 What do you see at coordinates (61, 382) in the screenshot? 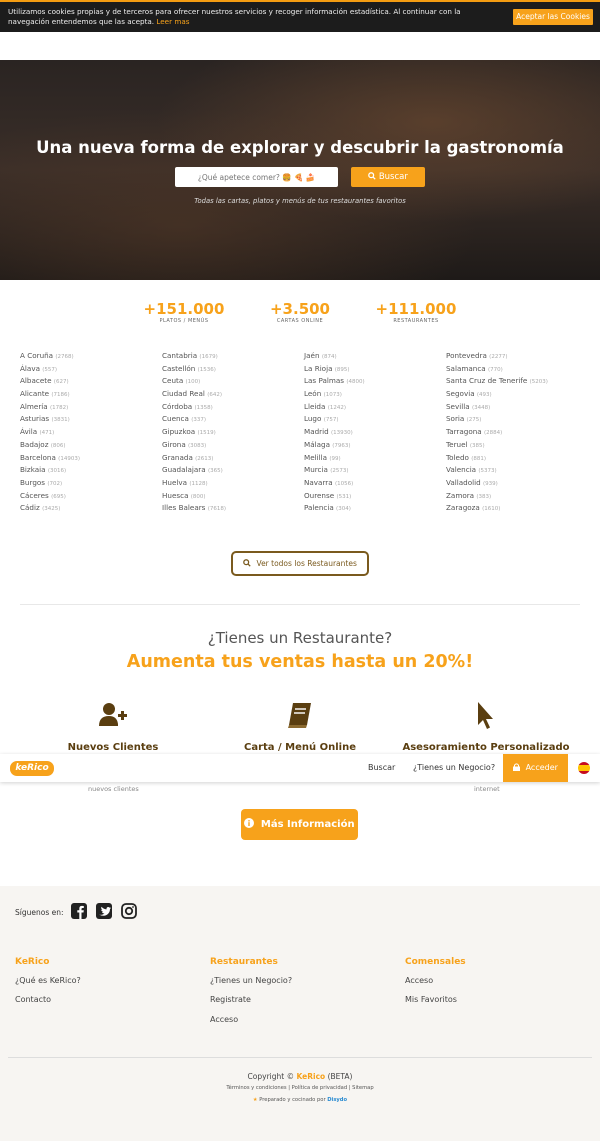
I see `province-count: (627)` at bounding box center [61, 382].